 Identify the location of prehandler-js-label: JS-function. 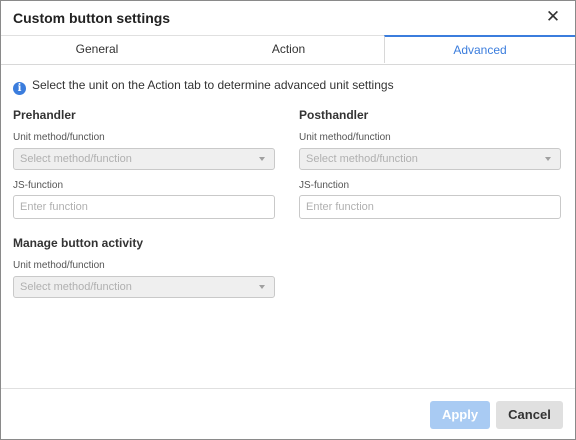
(38, 185).